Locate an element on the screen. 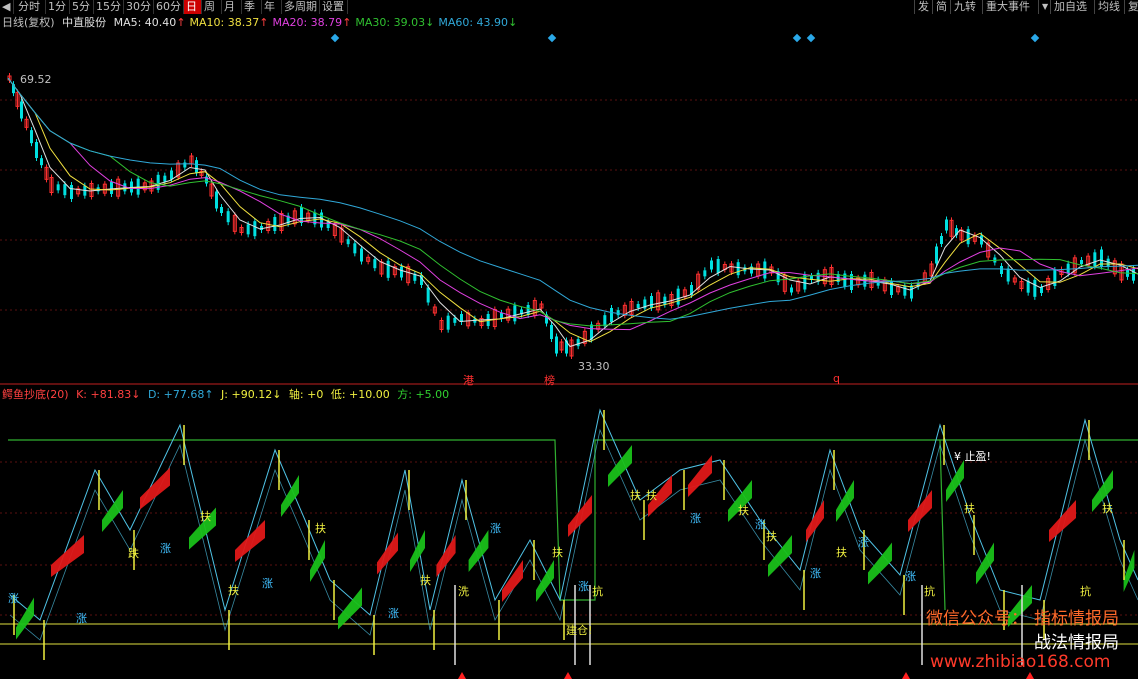 The height and width of the screenshot is (679, 1138). watermark-indicator-bureau: 指标情报局 is located at coordinates (1076, 619).